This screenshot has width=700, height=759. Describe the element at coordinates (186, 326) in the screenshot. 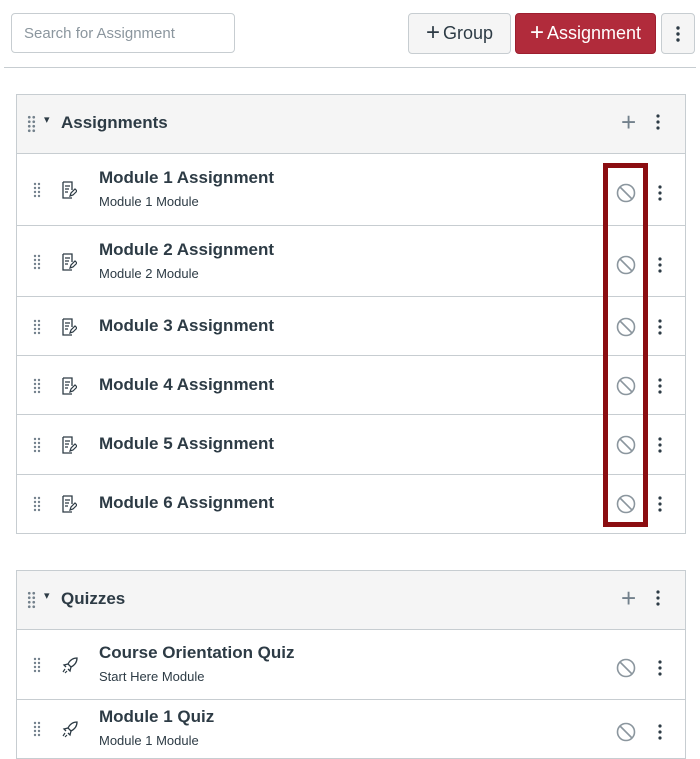

I see `item-title: Module 3 Assignment` at that location.